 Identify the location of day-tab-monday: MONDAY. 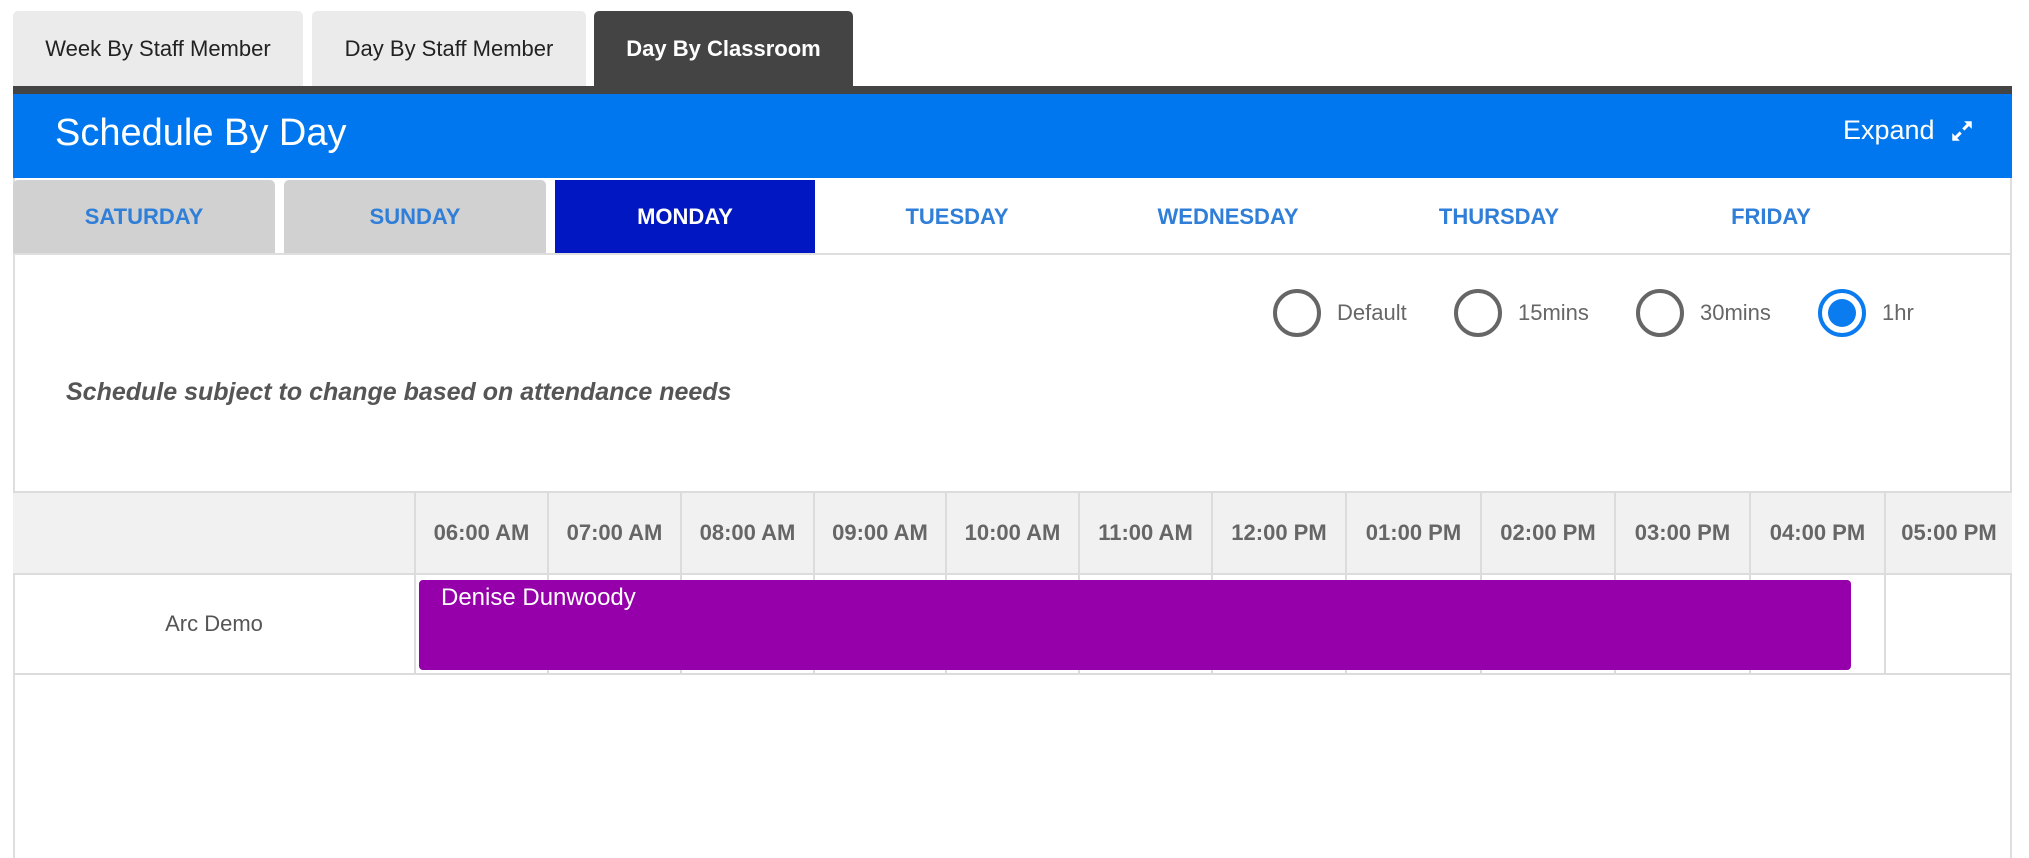
(685, 217).